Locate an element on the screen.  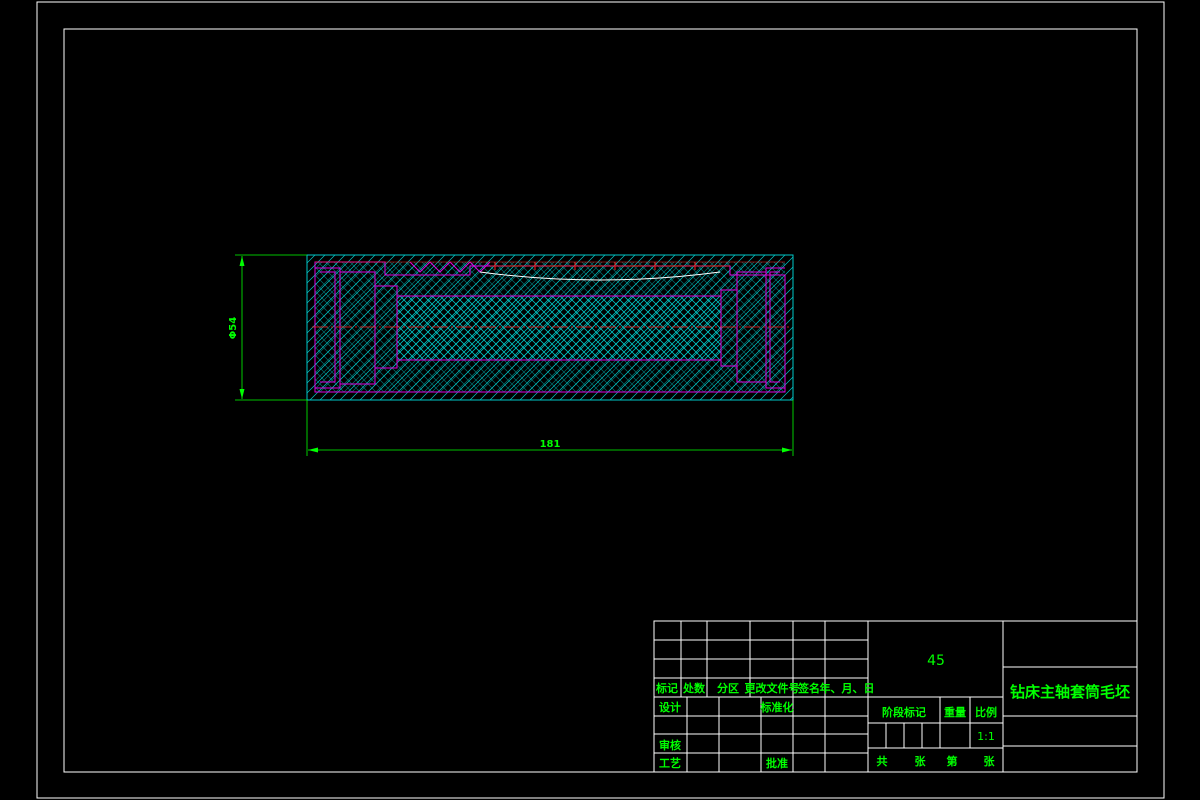
label-jieduan: 阶段标记 is located at coordinates (904, 712).